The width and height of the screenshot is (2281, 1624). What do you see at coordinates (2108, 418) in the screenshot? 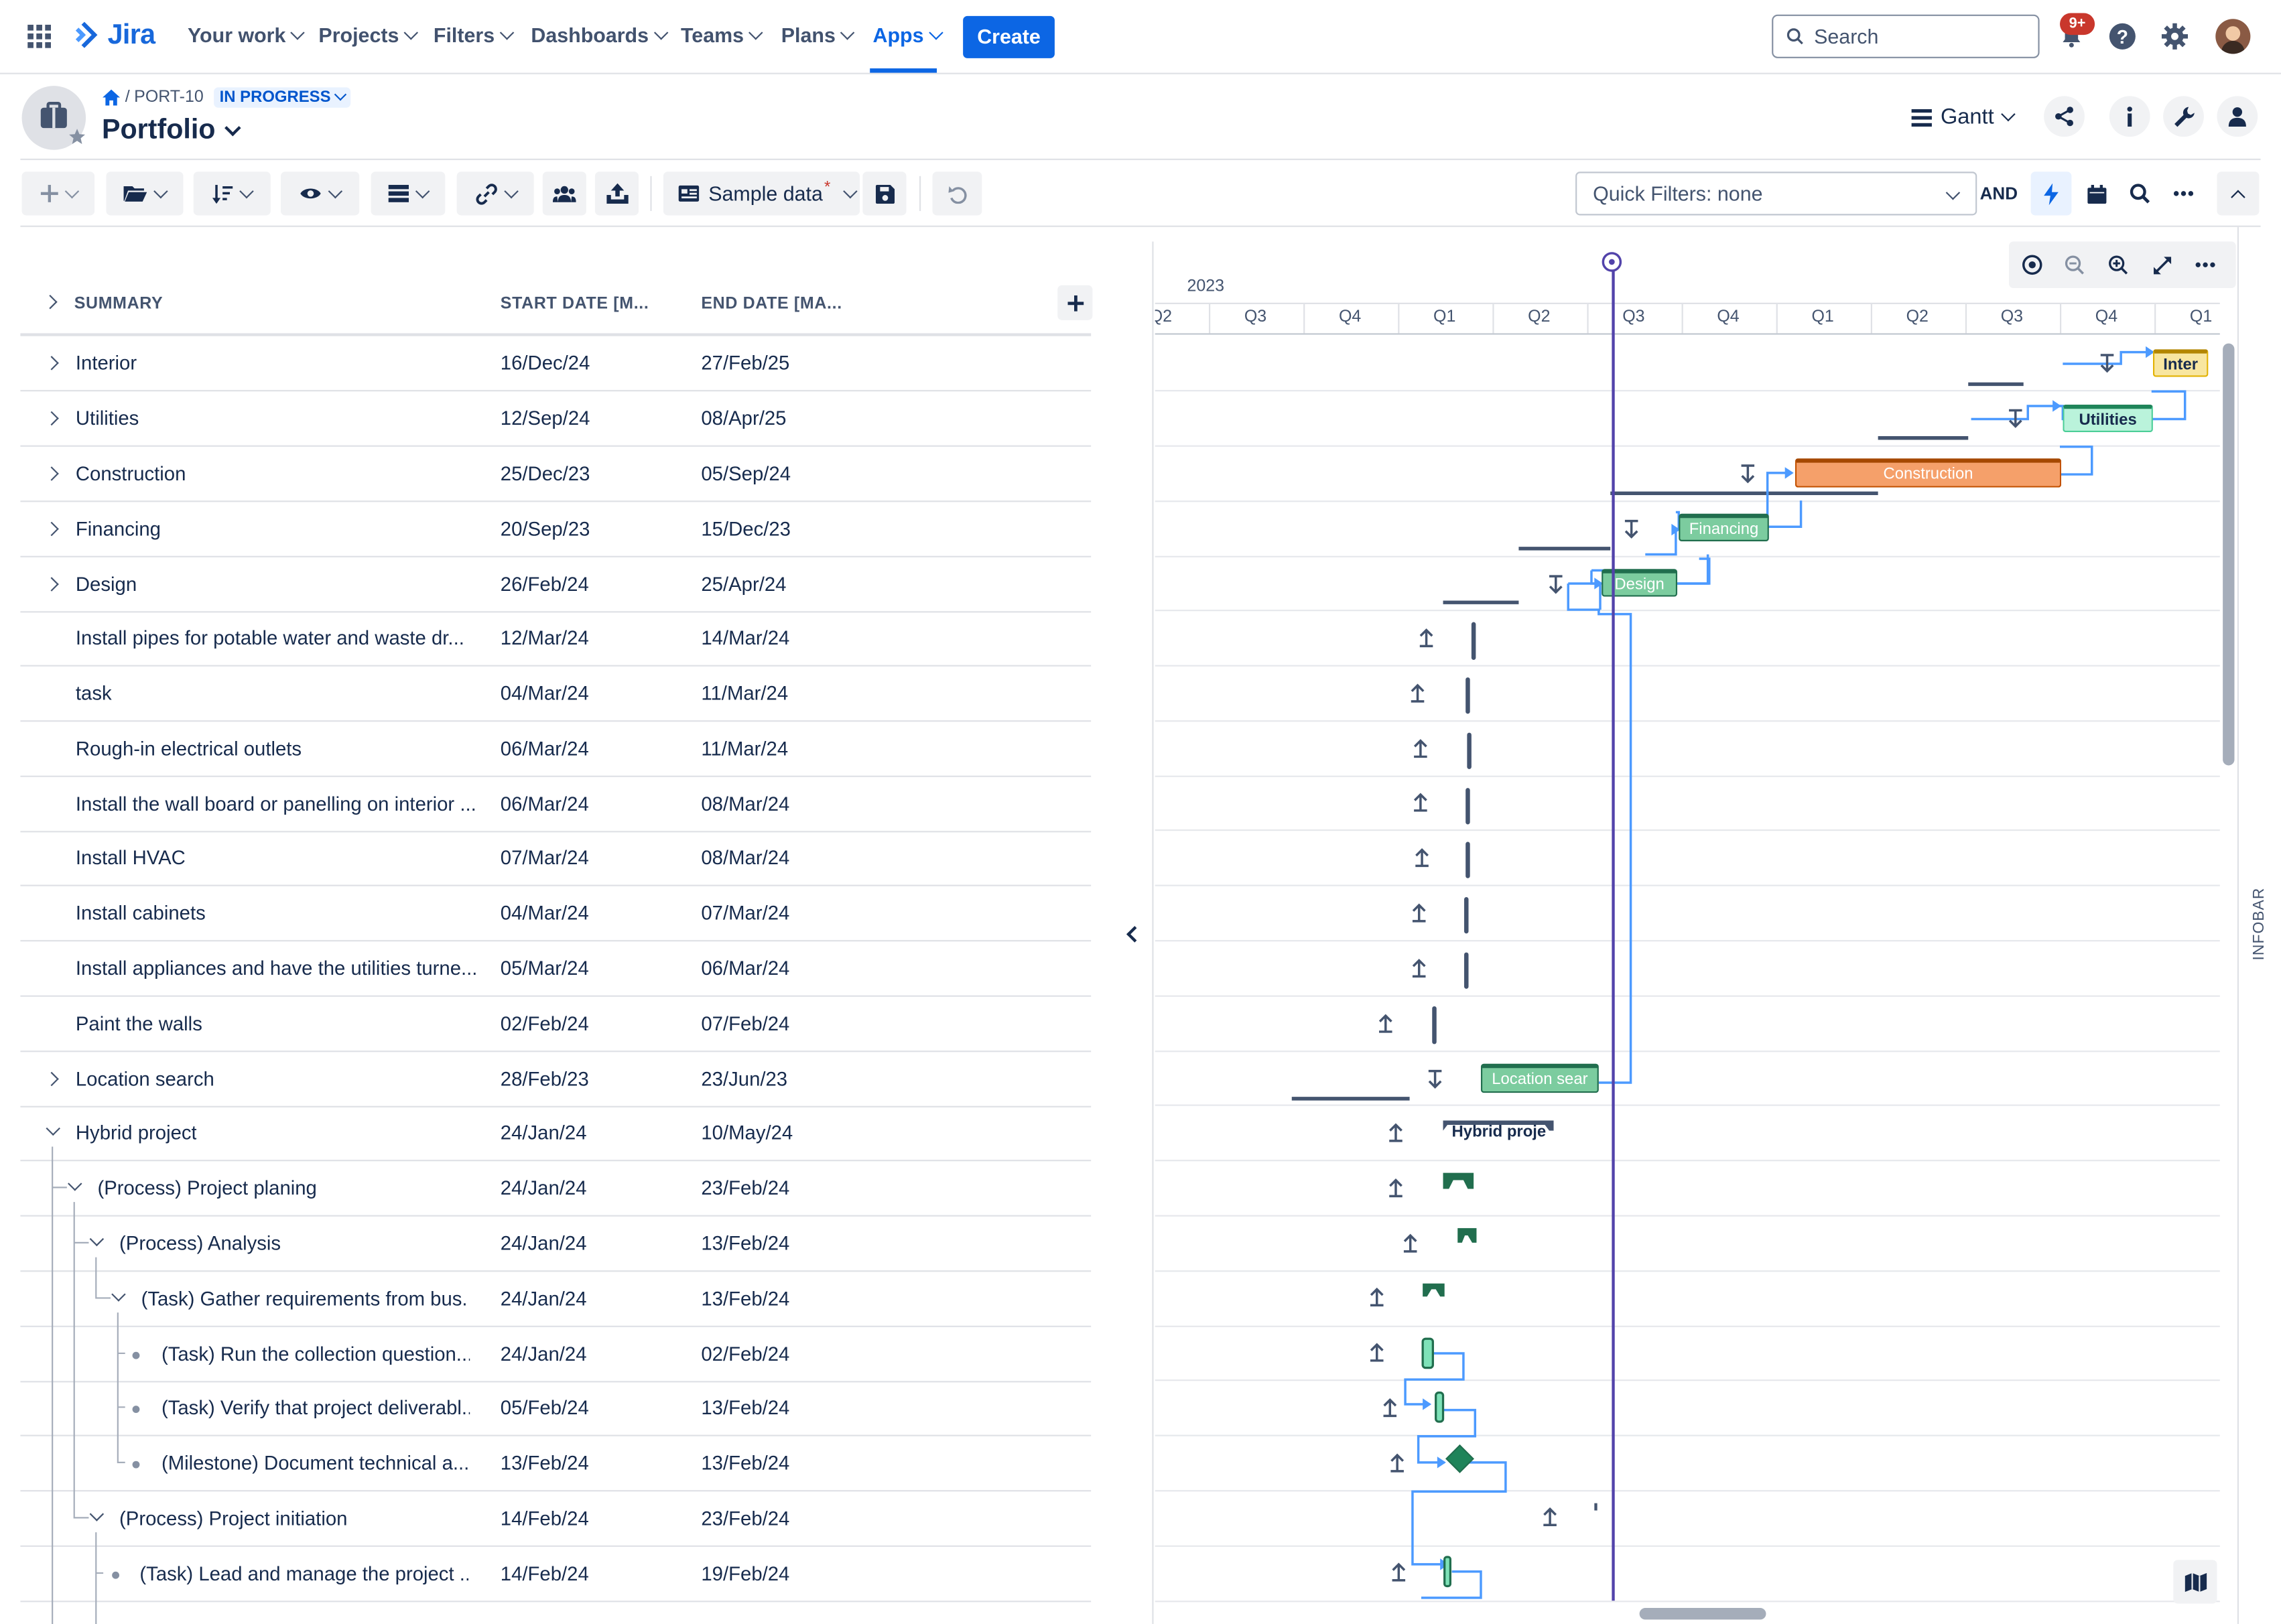
I see `gantt-bar-utilities: Utilities` at bounding box center [2108, 418].